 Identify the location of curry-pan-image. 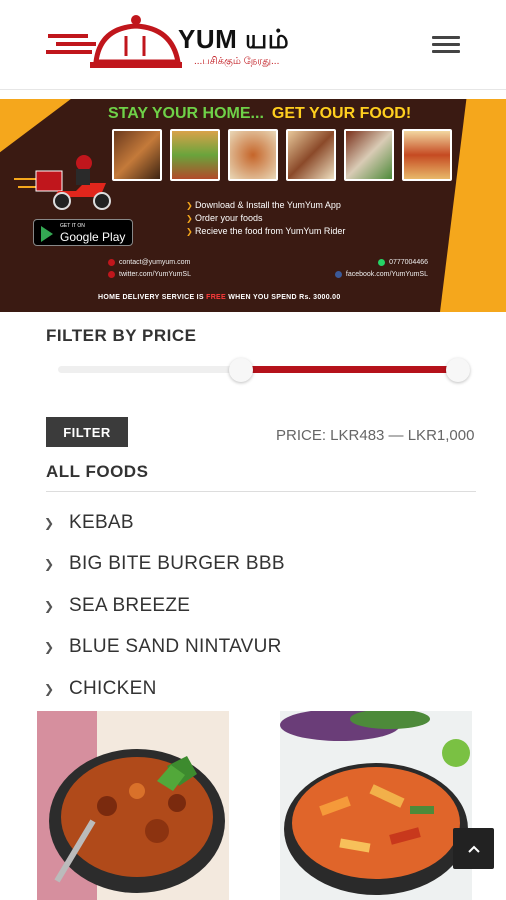
(133, 805).